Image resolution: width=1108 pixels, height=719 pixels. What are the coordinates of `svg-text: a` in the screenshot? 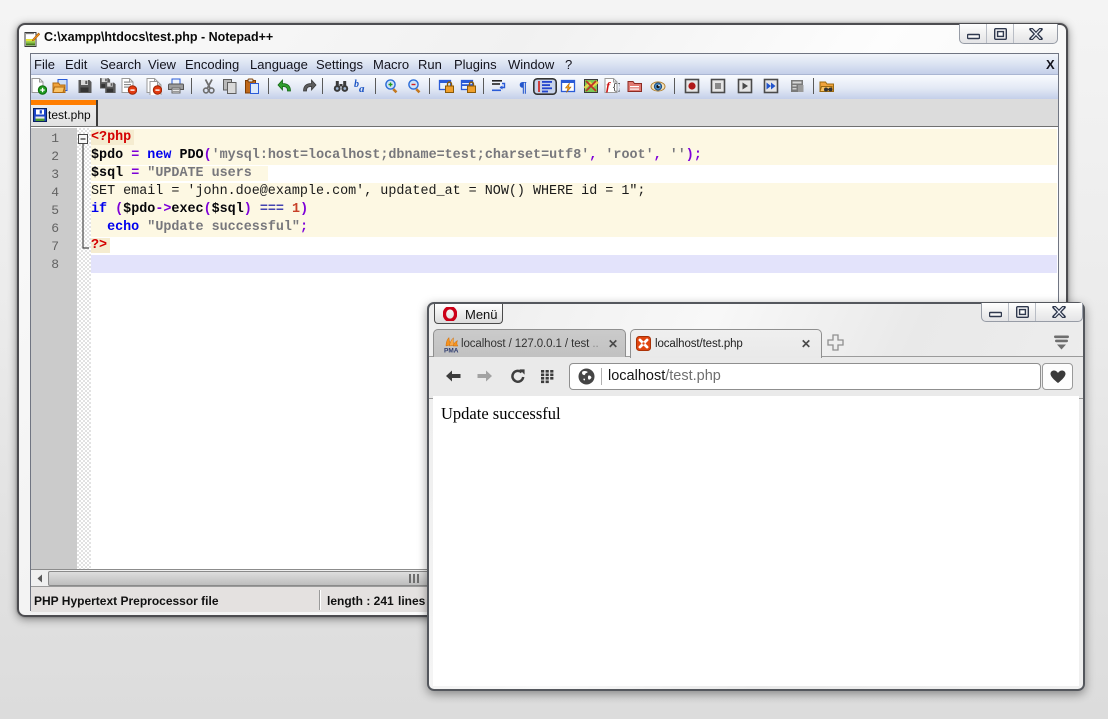 It's located at (362, 89).